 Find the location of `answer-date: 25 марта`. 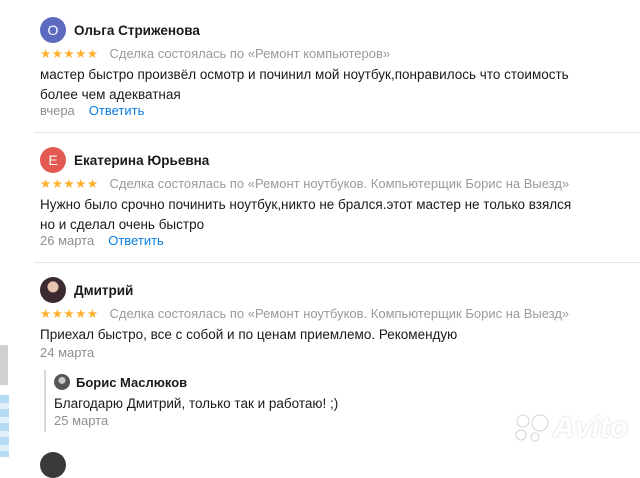

answer-date: 25 марта is located at coordinates (81, 420).